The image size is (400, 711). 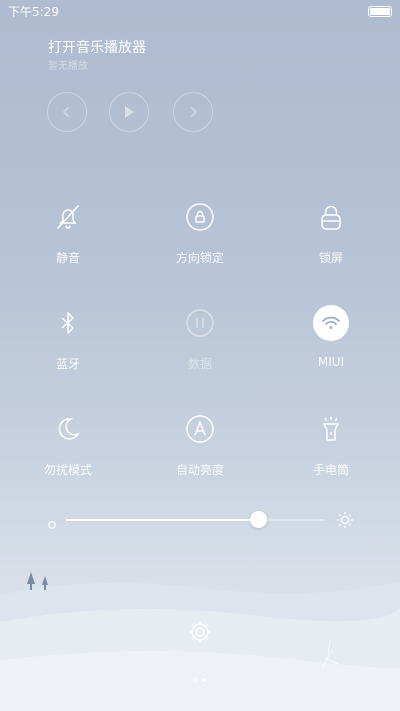 What do you see at coordinates (331, 429) in the screenshot?
I see `flashlight-icon` at bounding box center [331, 429].